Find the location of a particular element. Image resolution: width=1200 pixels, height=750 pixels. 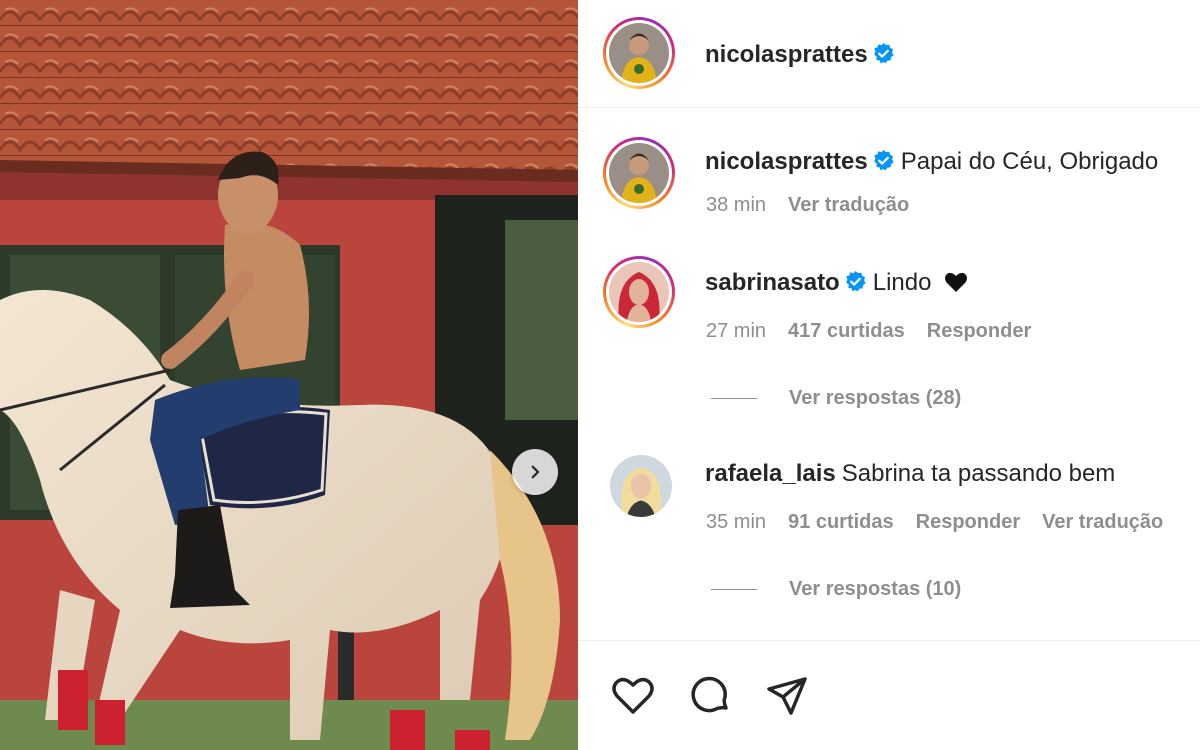

comment-icon is located at coordinates (709, 694).